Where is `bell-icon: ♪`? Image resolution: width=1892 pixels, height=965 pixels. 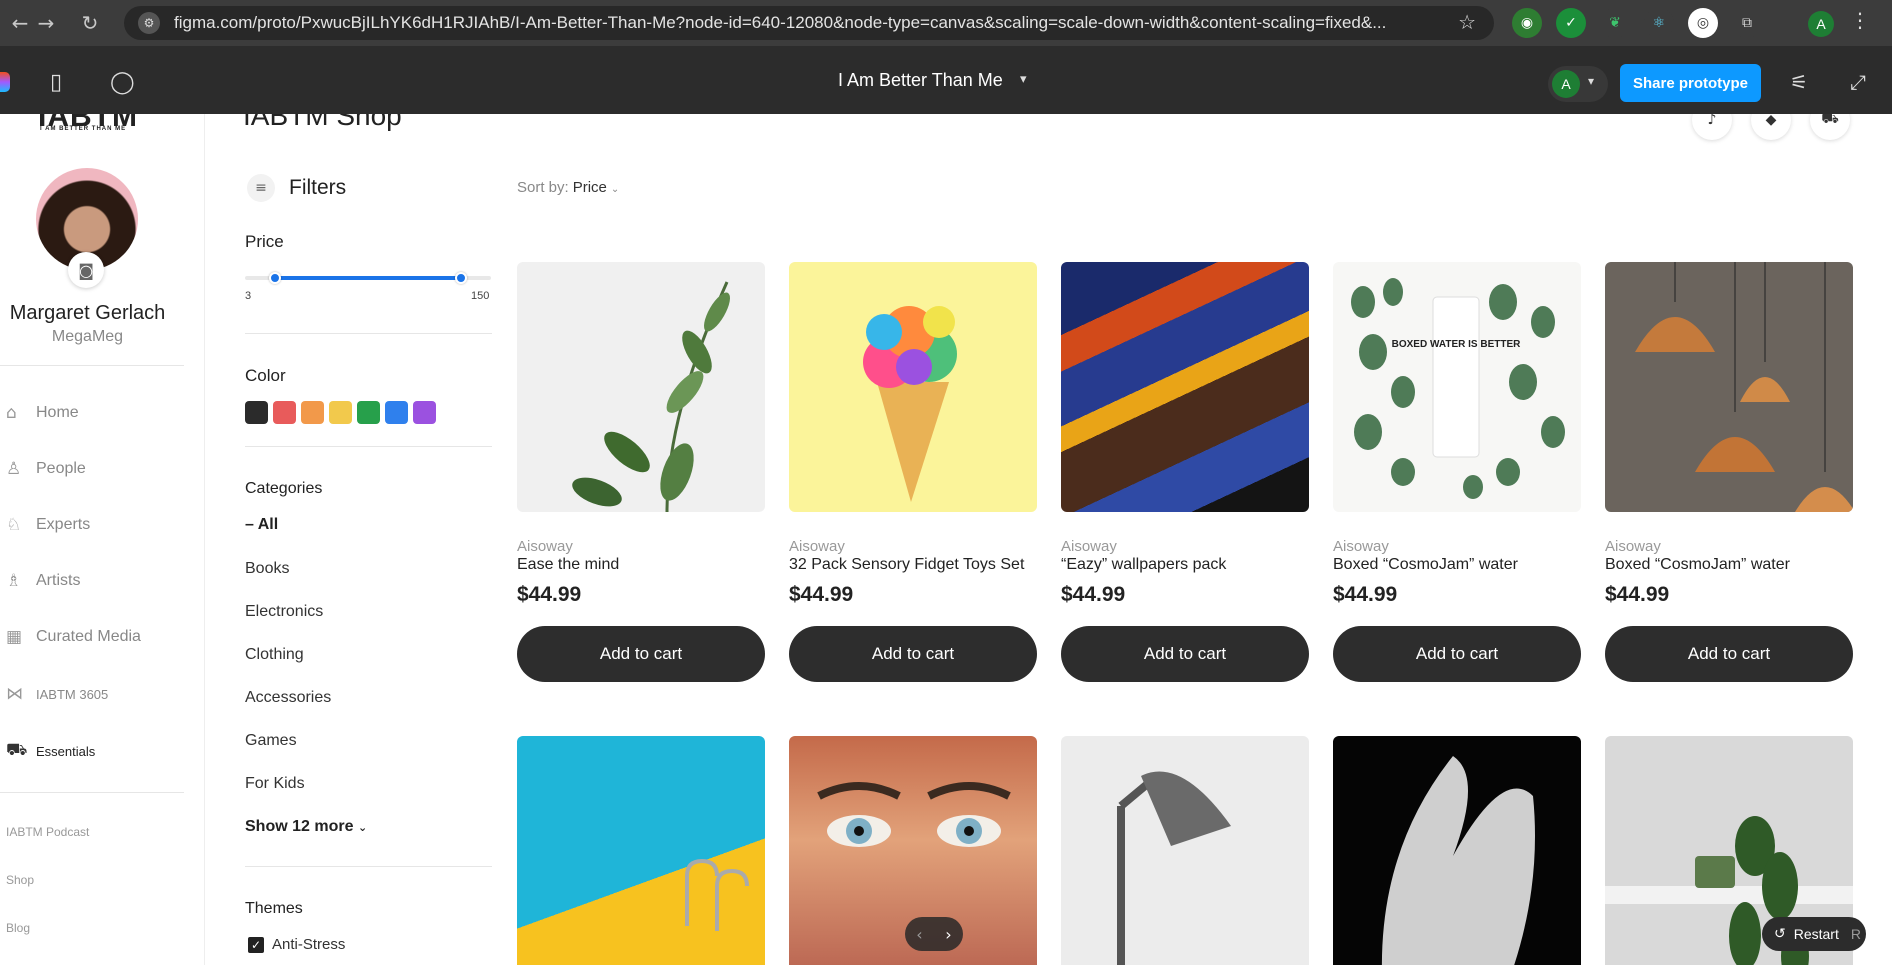
bell-icon: ♪ is located at coordinates (1712, 127).